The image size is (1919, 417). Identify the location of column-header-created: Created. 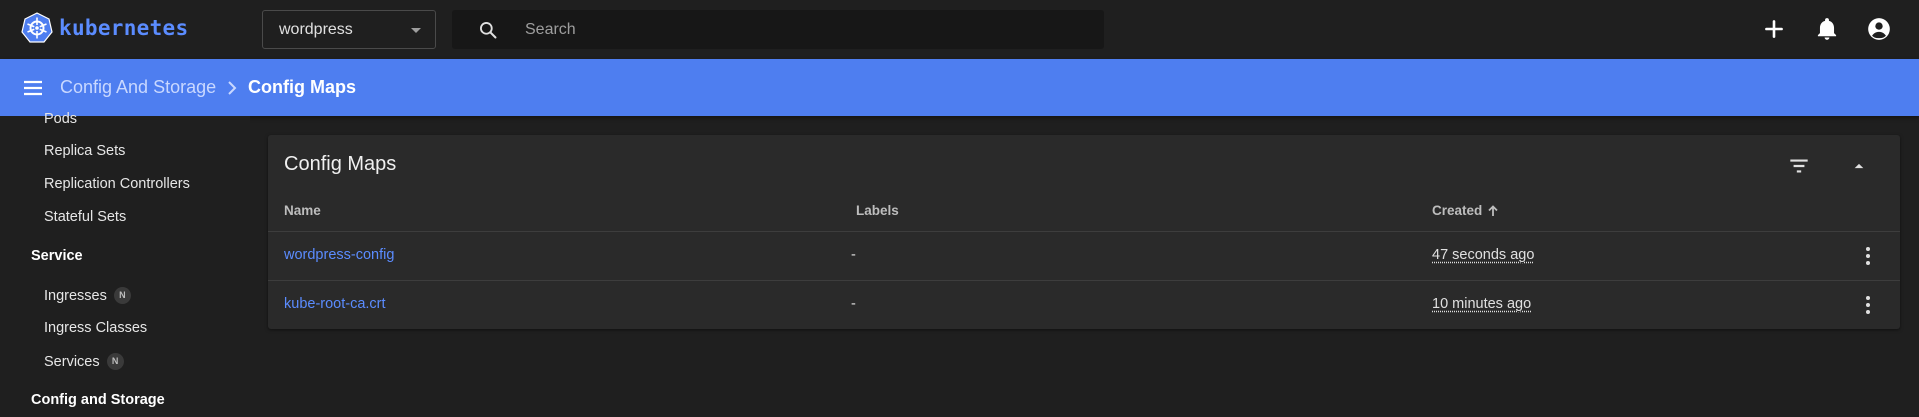
(1466, 210).